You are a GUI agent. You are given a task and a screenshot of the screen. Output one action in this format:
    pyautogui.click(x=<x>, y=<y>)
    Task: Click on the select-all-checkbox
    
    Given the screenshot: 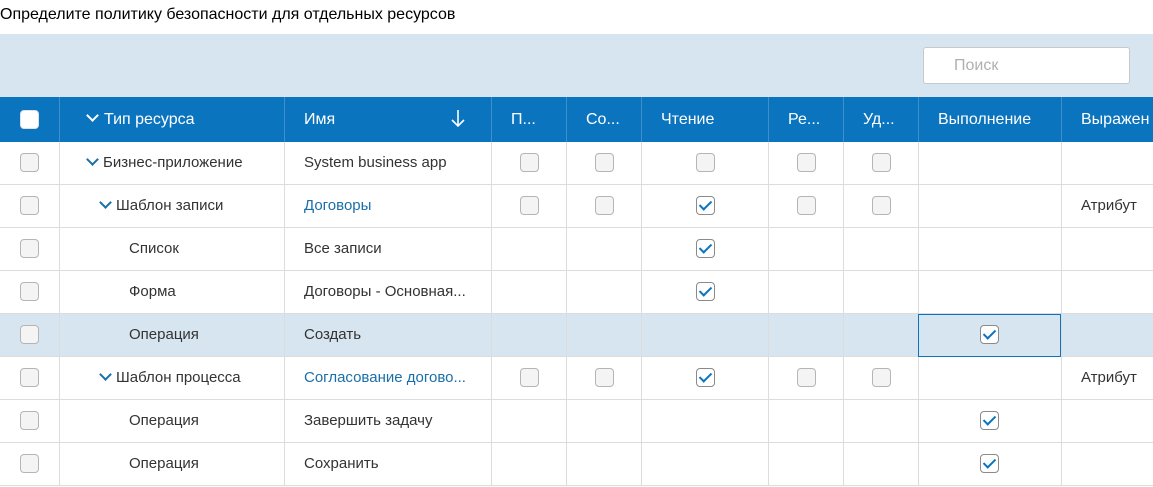 What is the action you would take?
    pyautogui.click(x=29, y=119)
    